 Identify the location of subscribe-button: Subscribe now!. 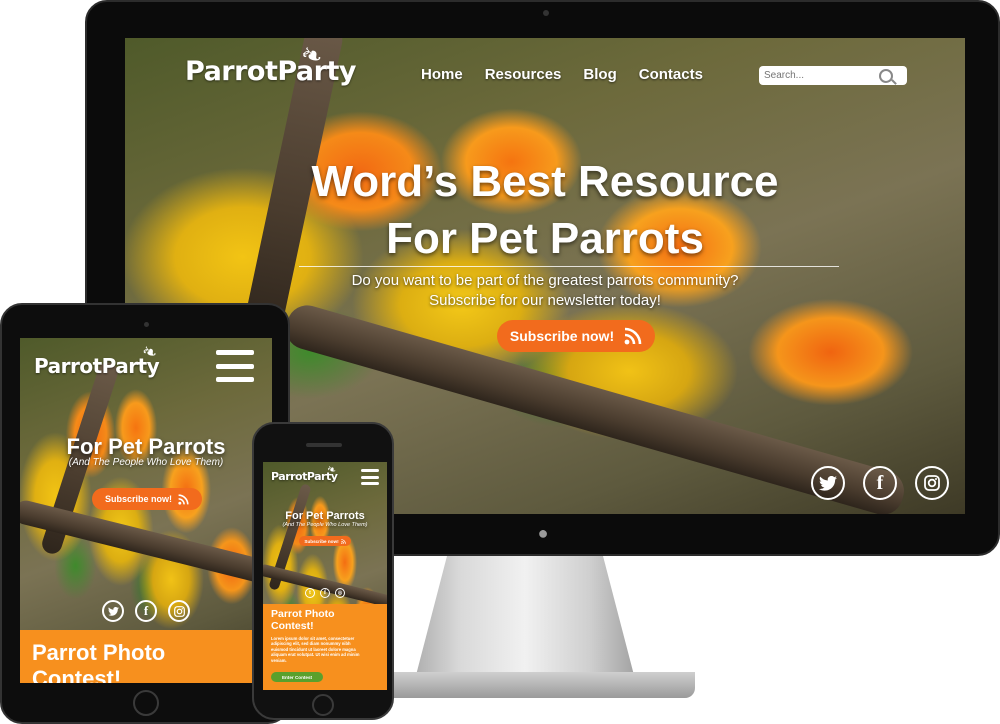
(576, 336).